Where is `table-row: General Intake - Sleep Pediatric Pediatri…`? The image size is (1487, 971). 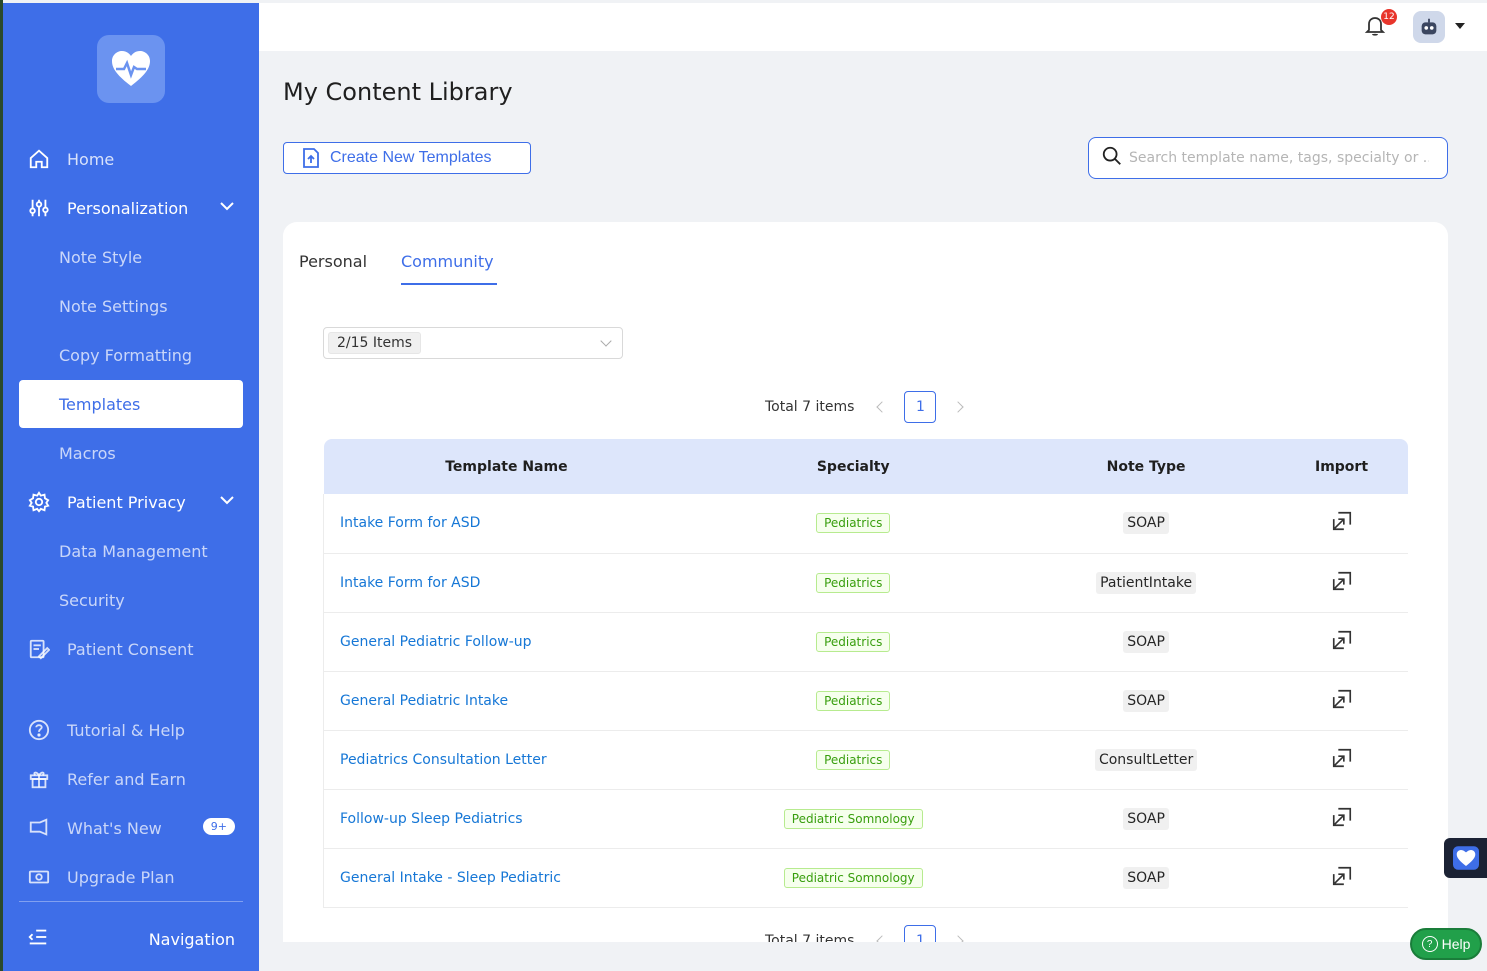 table-row: General Intake - Sleep Pediatric Pediatri… is located at coordinates (865, 878).